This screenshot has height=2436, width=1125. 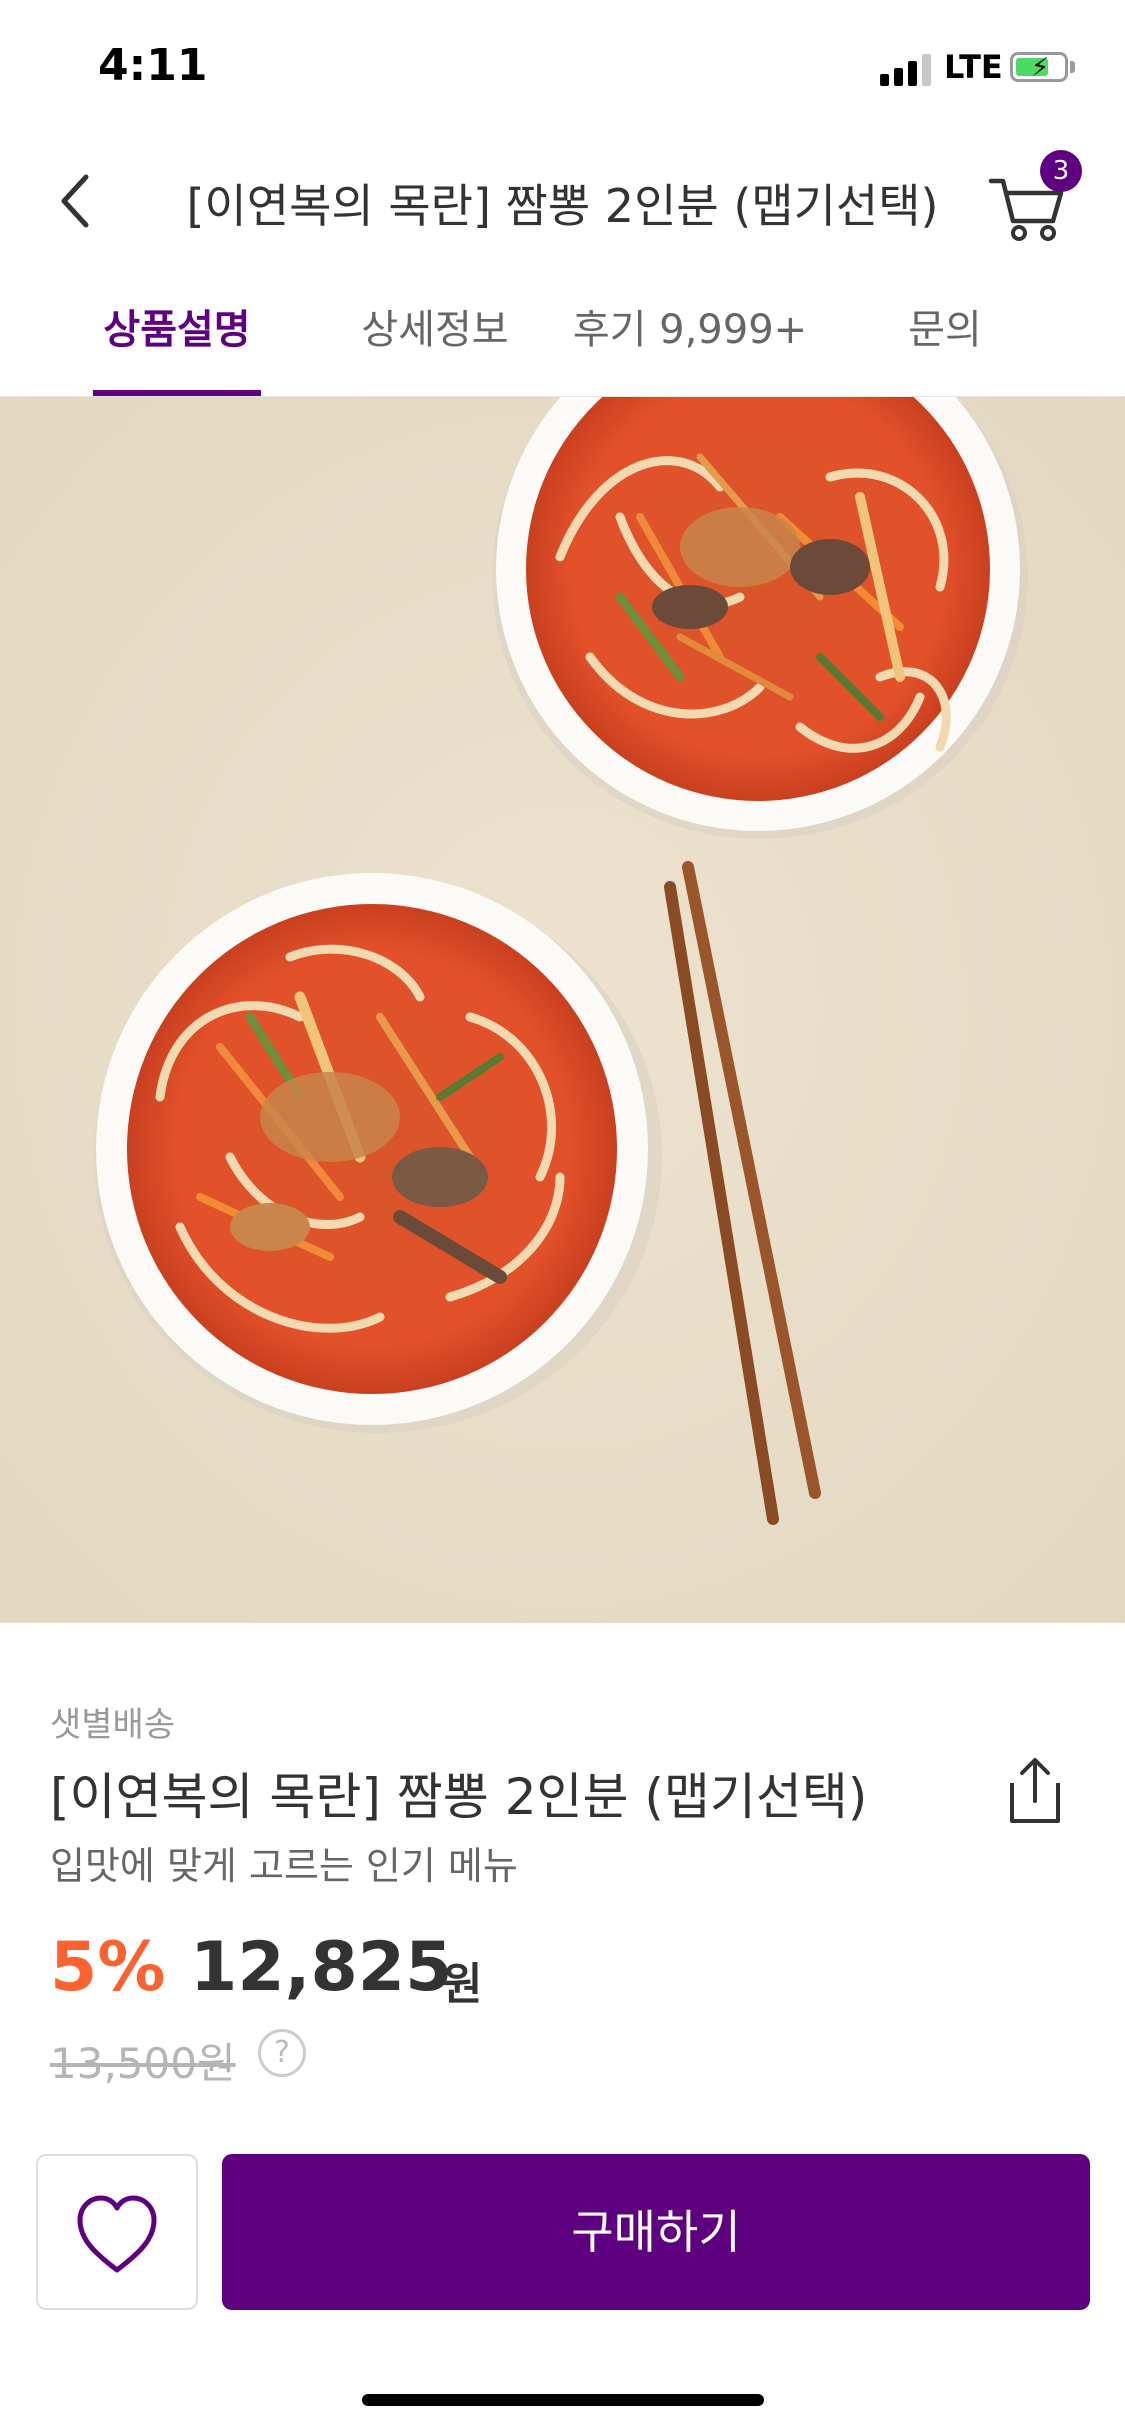 I want to click on chevron-left-icon, so click(x=75, y=201).